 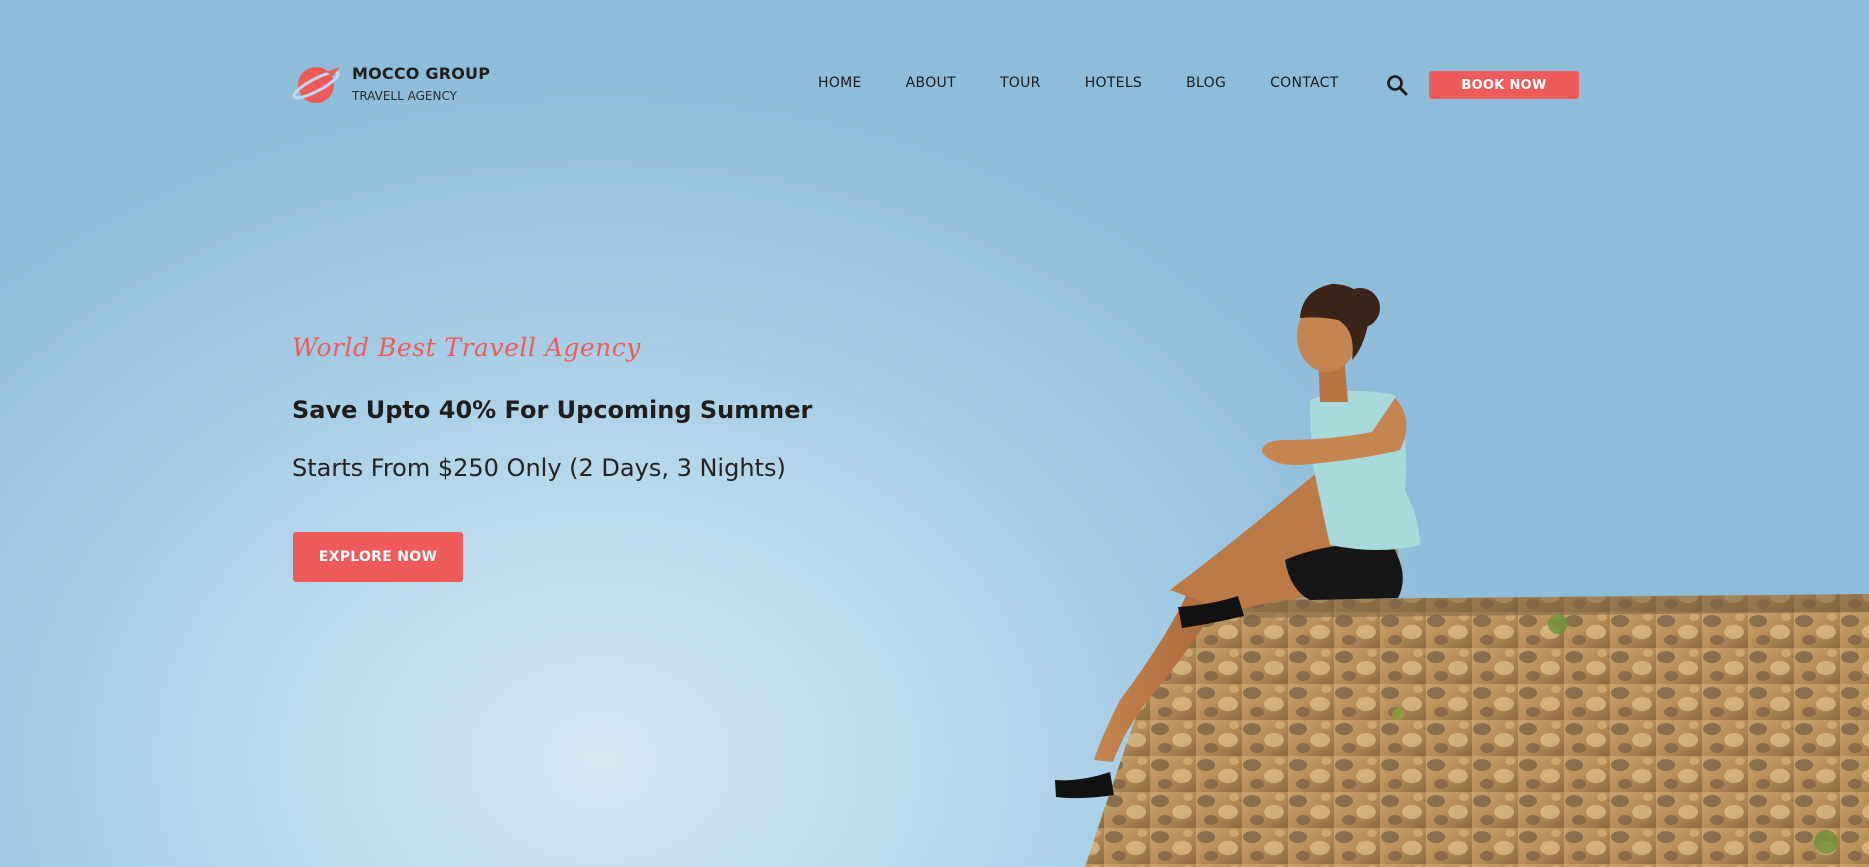 What do you see at coordinates (1397, 85) in the screenshot?
I see `search-icon` at bounding box center [1397, 85].